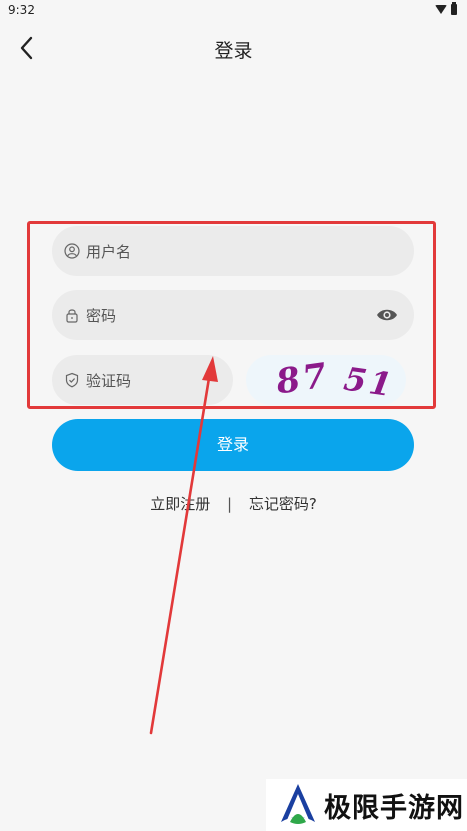 This screenshot has width=467, height=831. I want to click on username-placeholder: 用户名, so click(109, 251).